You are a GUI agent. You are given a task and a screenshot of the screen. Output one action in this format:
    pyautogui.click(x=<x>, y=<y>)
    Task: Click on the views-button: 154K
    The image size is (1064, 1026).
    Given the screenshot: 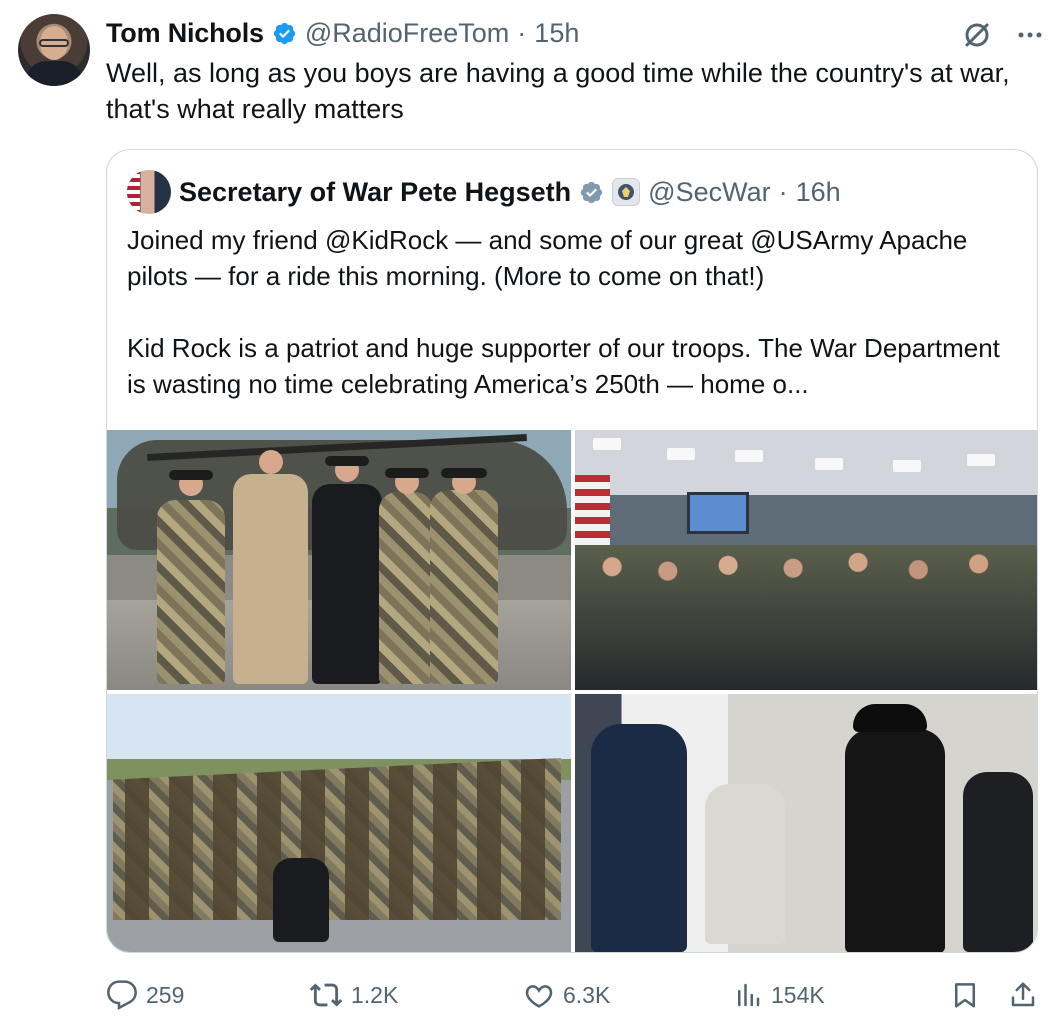 What is the action you would take?
    pyautogui.click(x=835, y=995)
    